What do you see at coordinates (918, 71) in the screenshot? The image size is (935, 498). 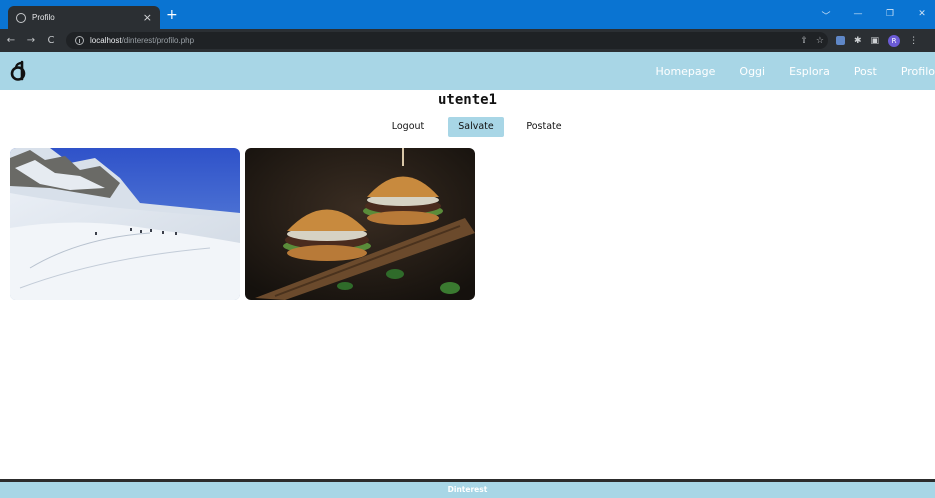 I see `nav-profilo: Profilo` at bounding box center [918, 71].